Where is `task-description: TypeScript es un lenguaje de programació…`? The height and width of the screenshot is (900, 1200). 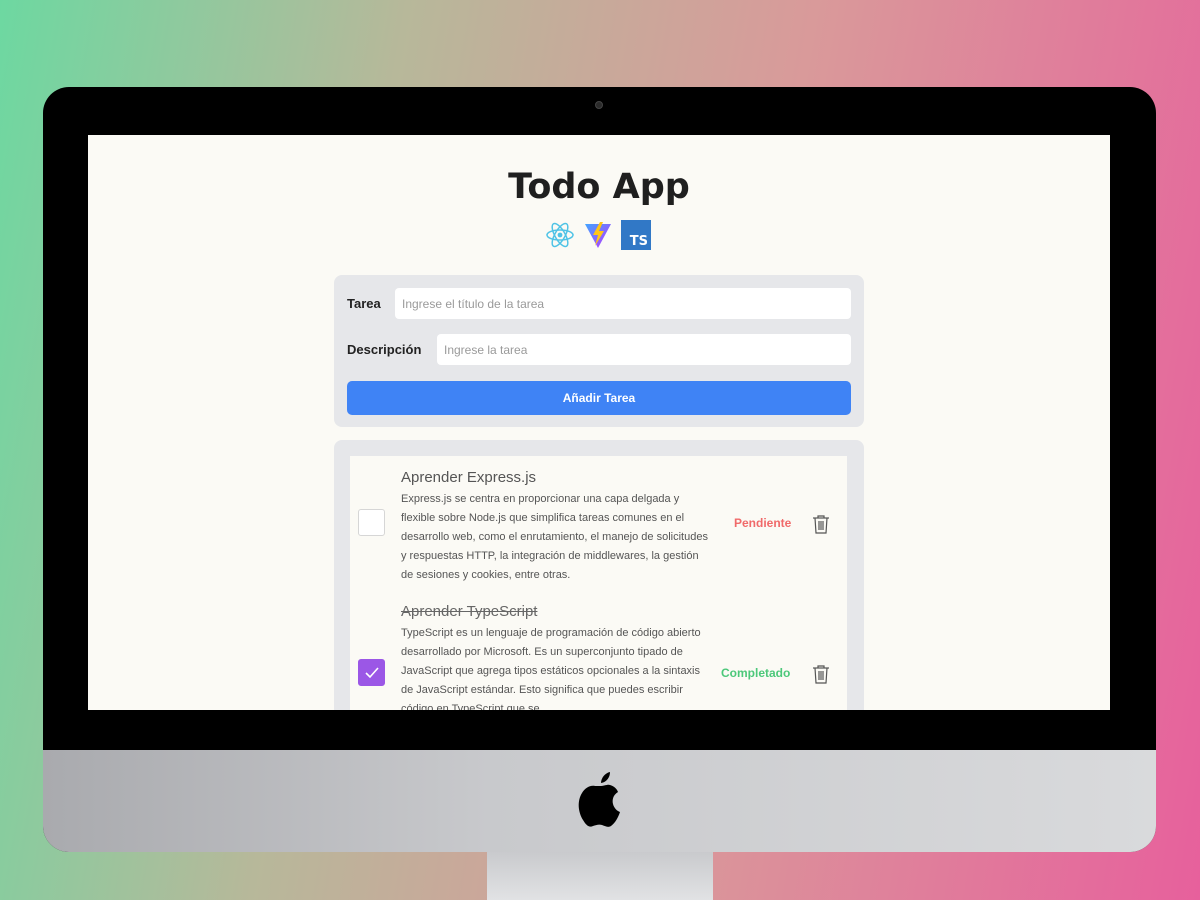 task-description: TypeScript es un lenguaje de programació… is located at coordinates (551, 668).